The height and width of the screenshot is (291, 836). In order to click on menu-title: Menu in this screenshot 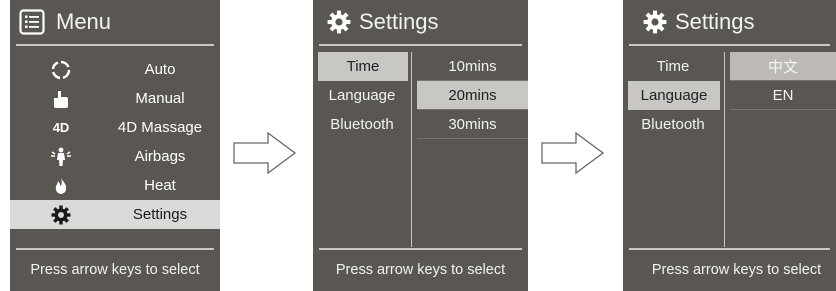, I will do `click(84, 21)`.